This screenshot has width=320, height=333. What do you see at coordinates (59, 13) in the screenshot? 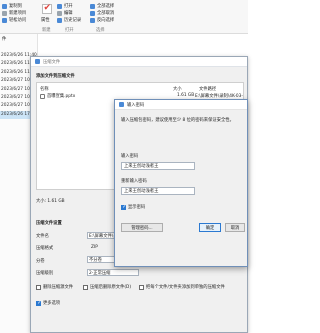
I see `edit-icon` at bounding box center [59, 13].